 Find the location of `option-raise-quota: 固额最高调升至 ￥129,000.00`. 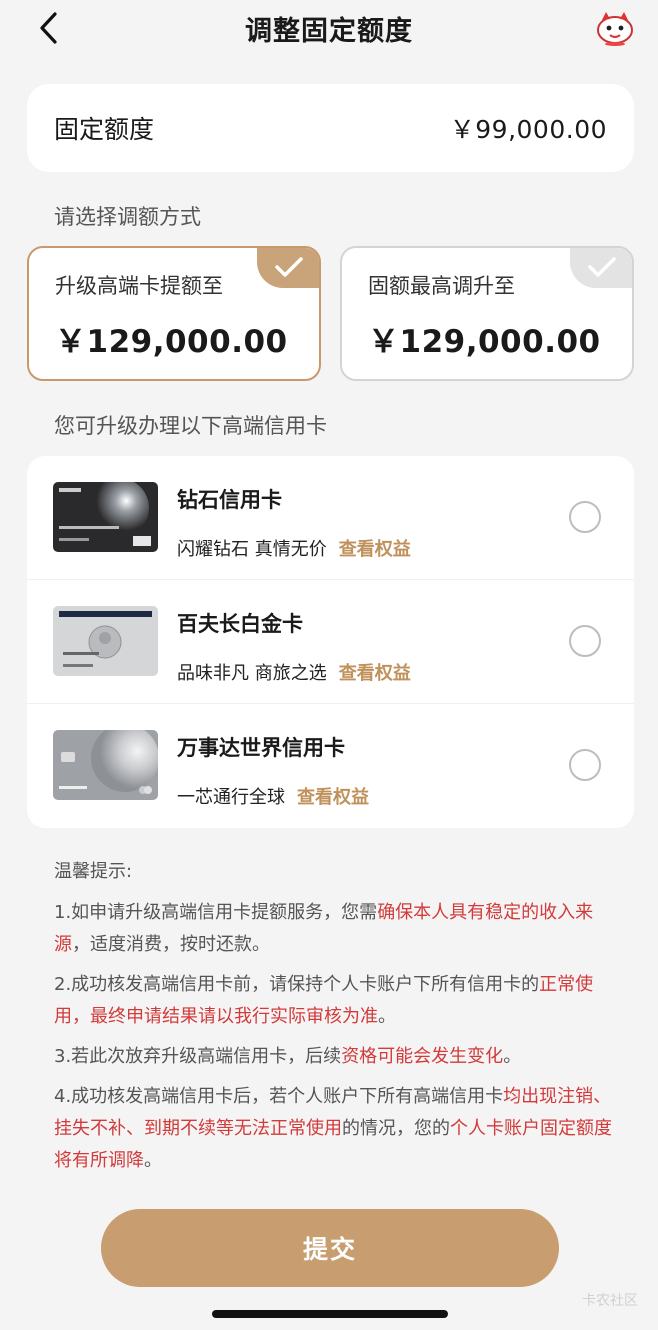

option-raise-quota: 固额最高调升至 ￥129,000.00 is located at coordinates (487, 313).